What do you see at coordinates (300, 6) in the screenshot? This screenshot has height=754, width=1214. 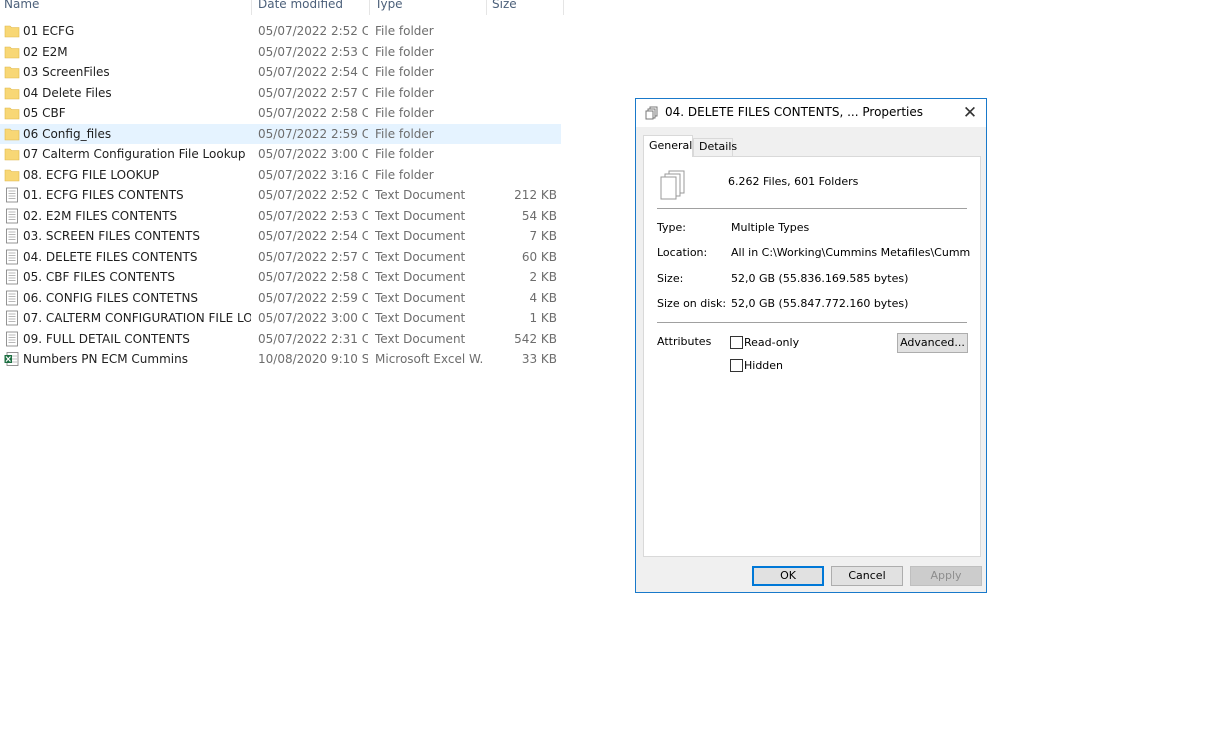 I see `column-header-date: Date modified` at bounding box center [300, 6].